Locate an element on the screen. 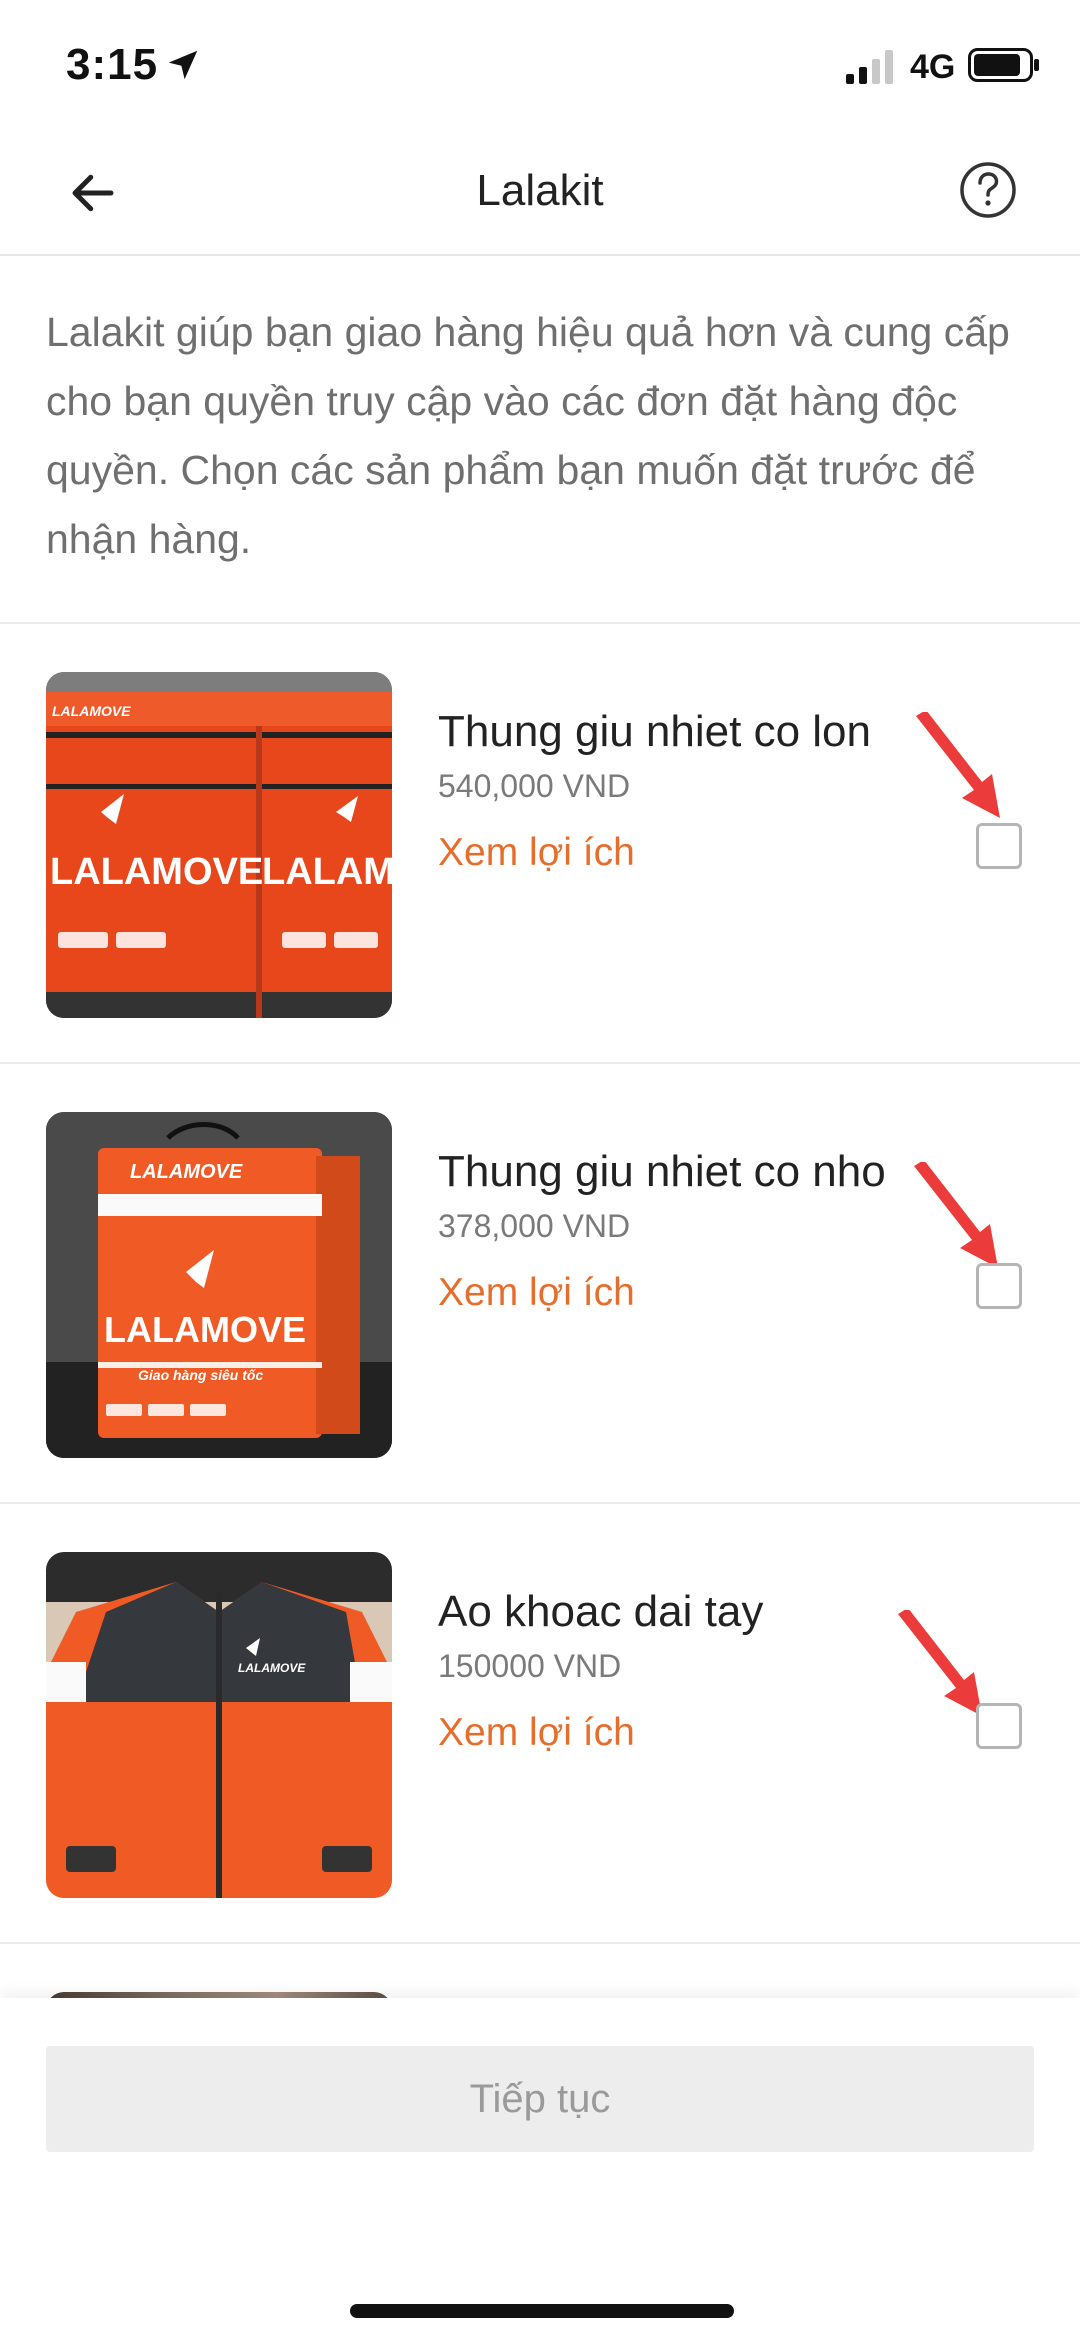  image-tagline-text: Giao hàng siêu tốc is located at coordinates (200, 1375).